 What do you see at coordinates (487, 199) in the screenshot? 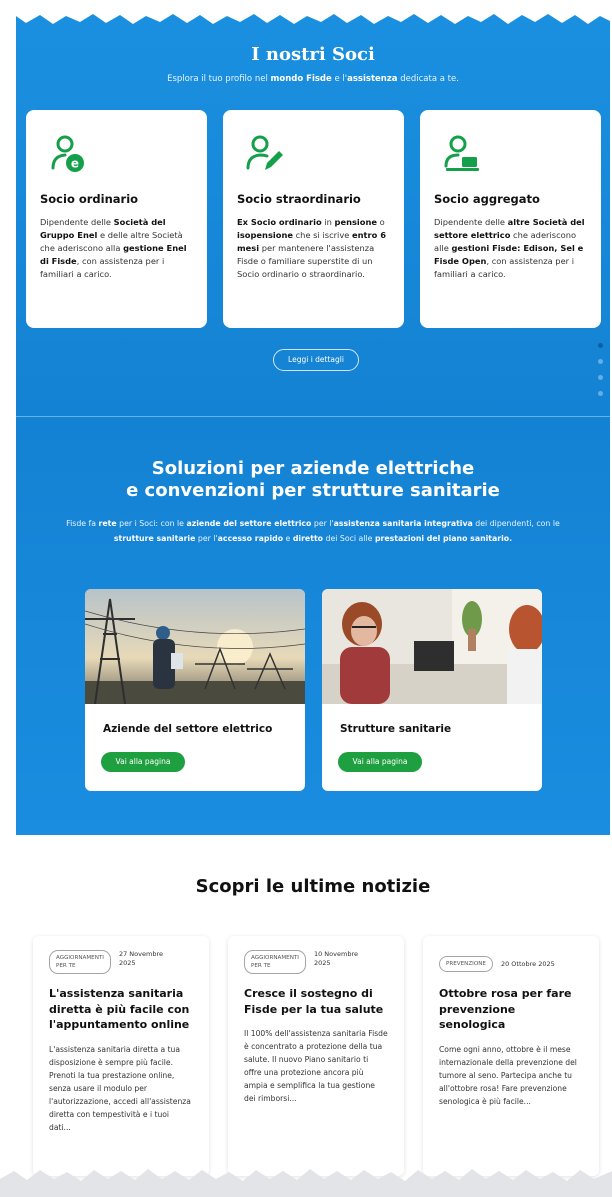
I see `socio-card-title: Socio aggregato` at bounding box center [487, 199].